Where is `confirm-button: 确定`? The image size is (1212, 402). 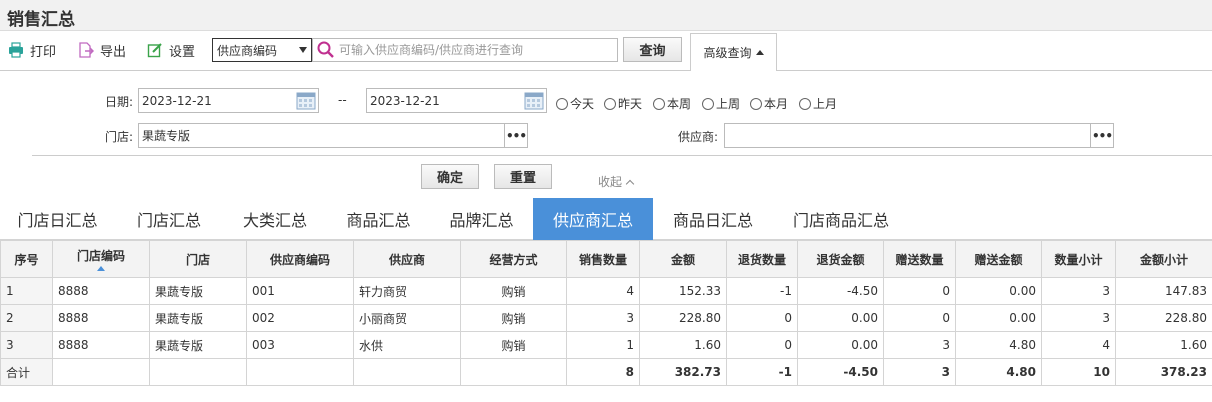 confirm-button: 确定 is located at coordinates (450, 176).